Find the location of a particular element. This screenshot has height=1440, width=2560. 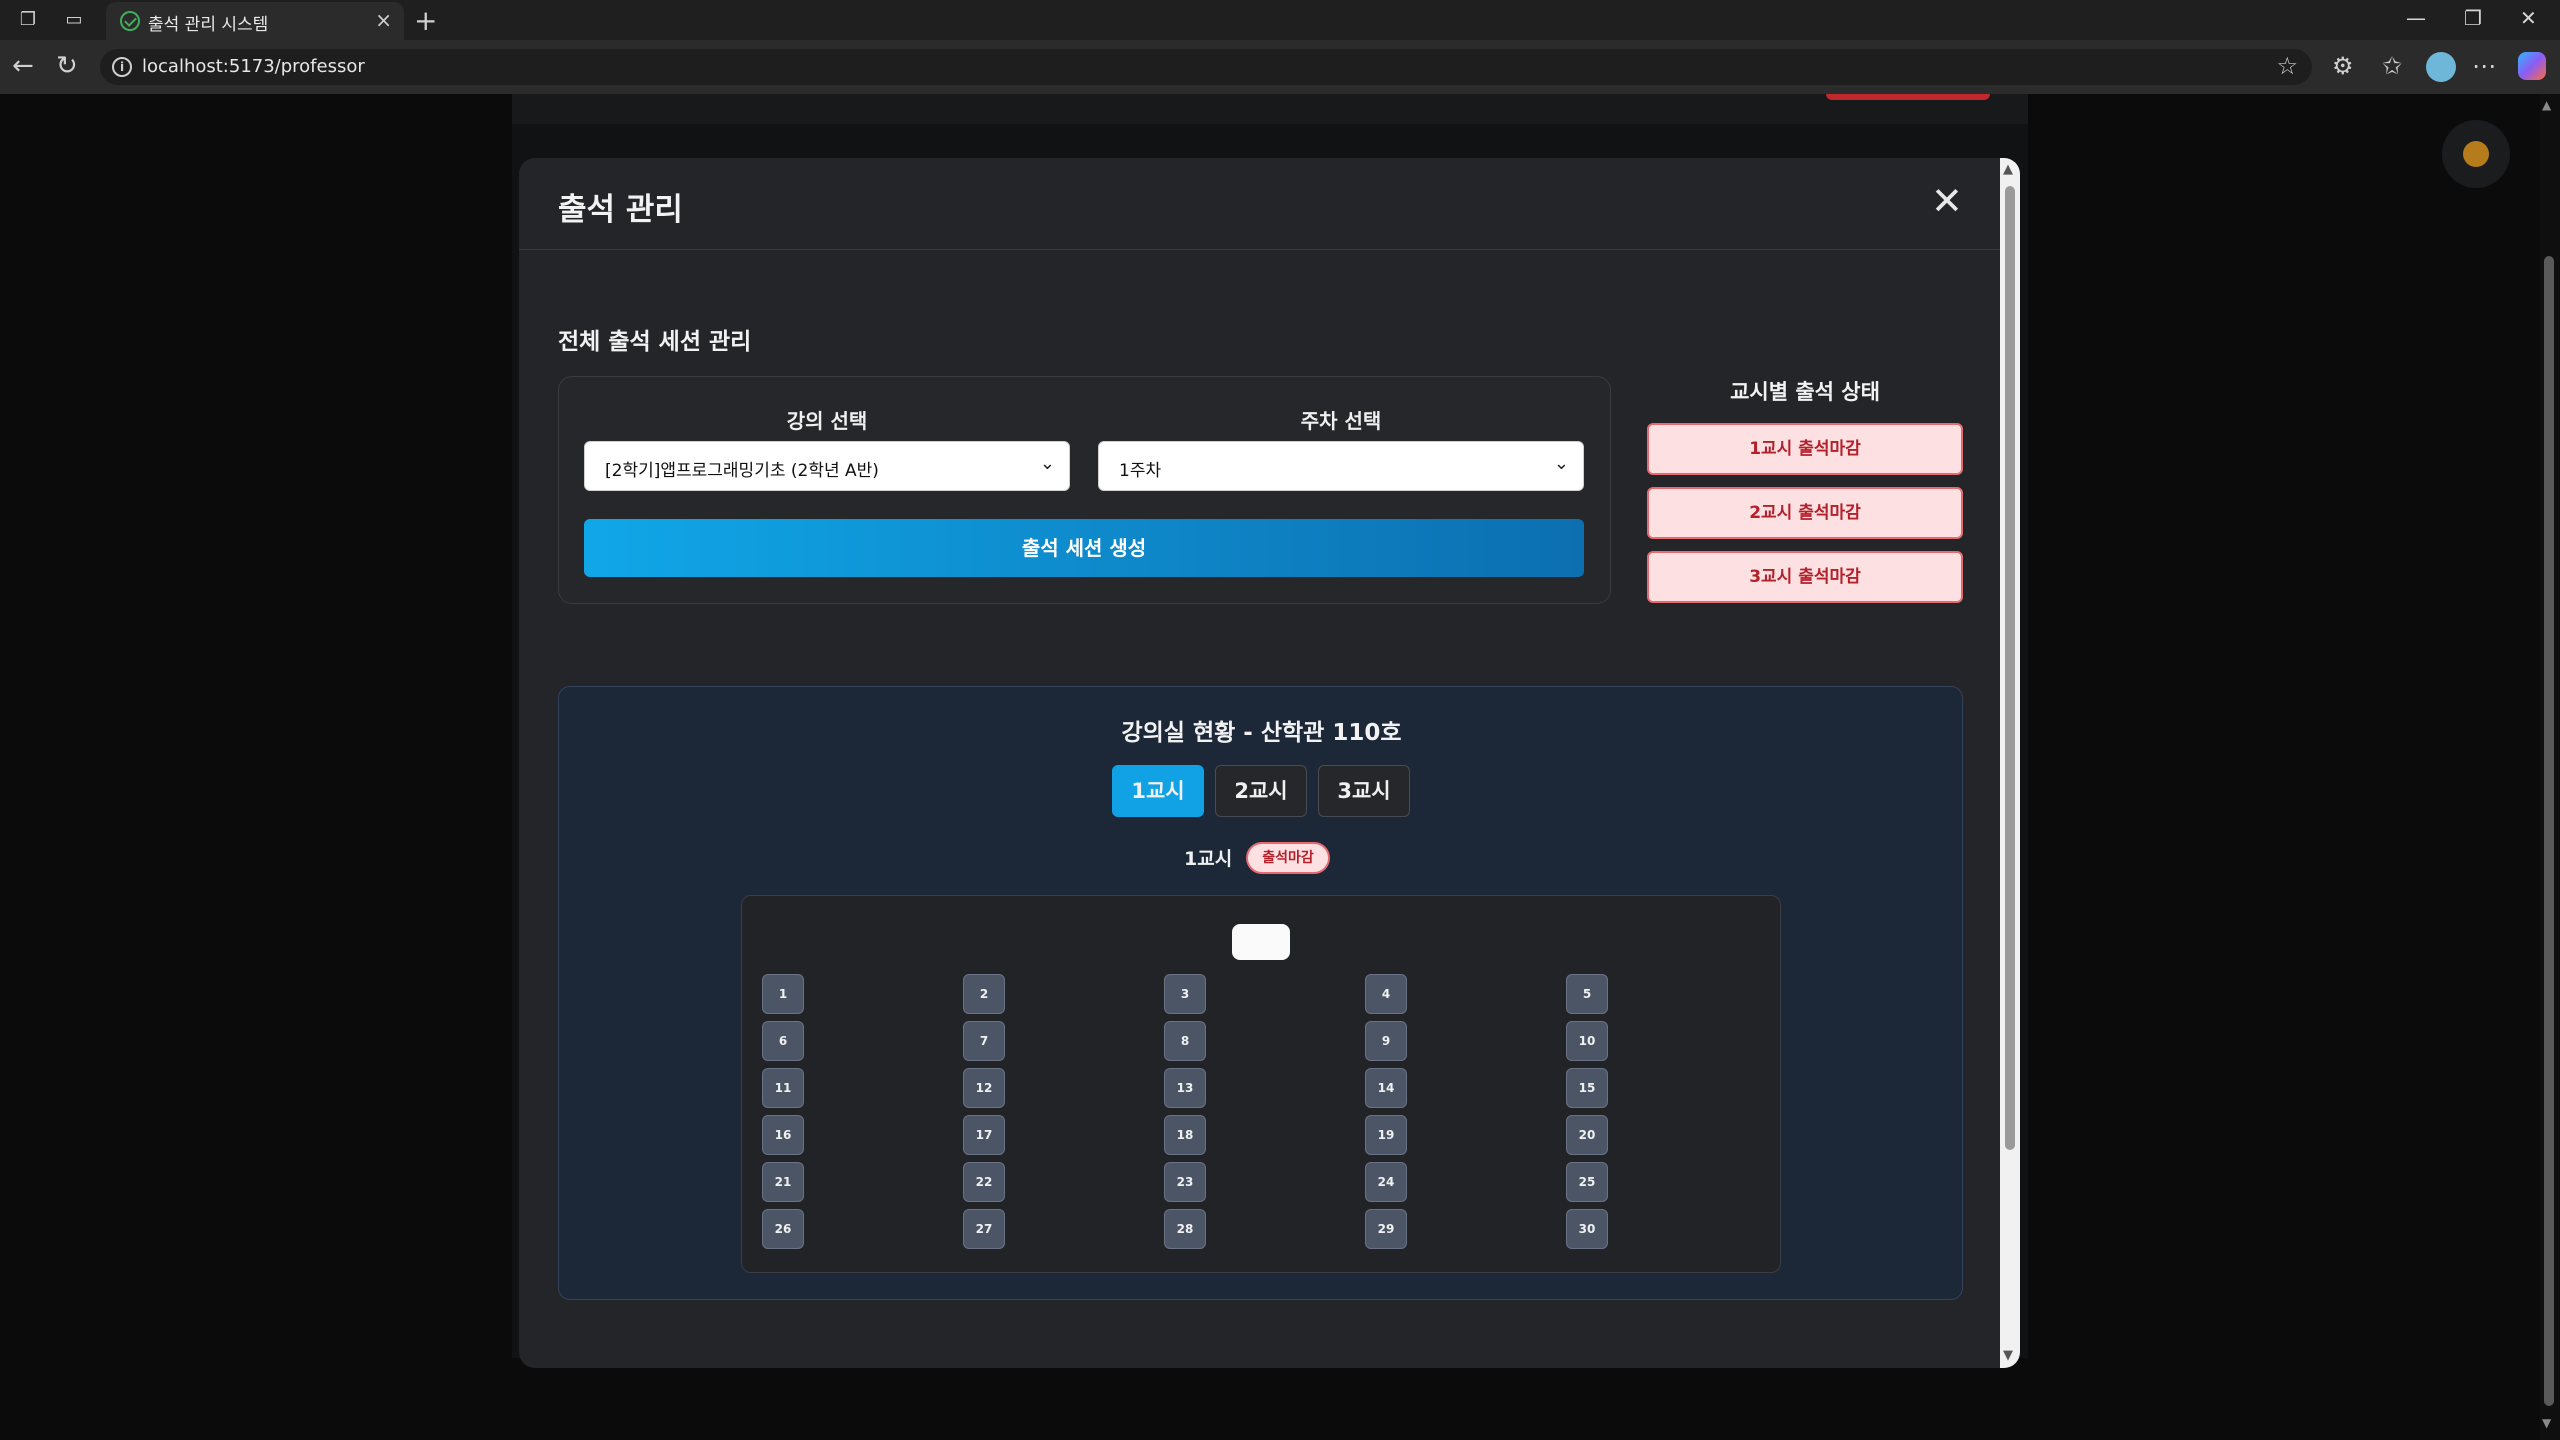

status-badge: 출석마감 is located at coordinates (1288, 858).